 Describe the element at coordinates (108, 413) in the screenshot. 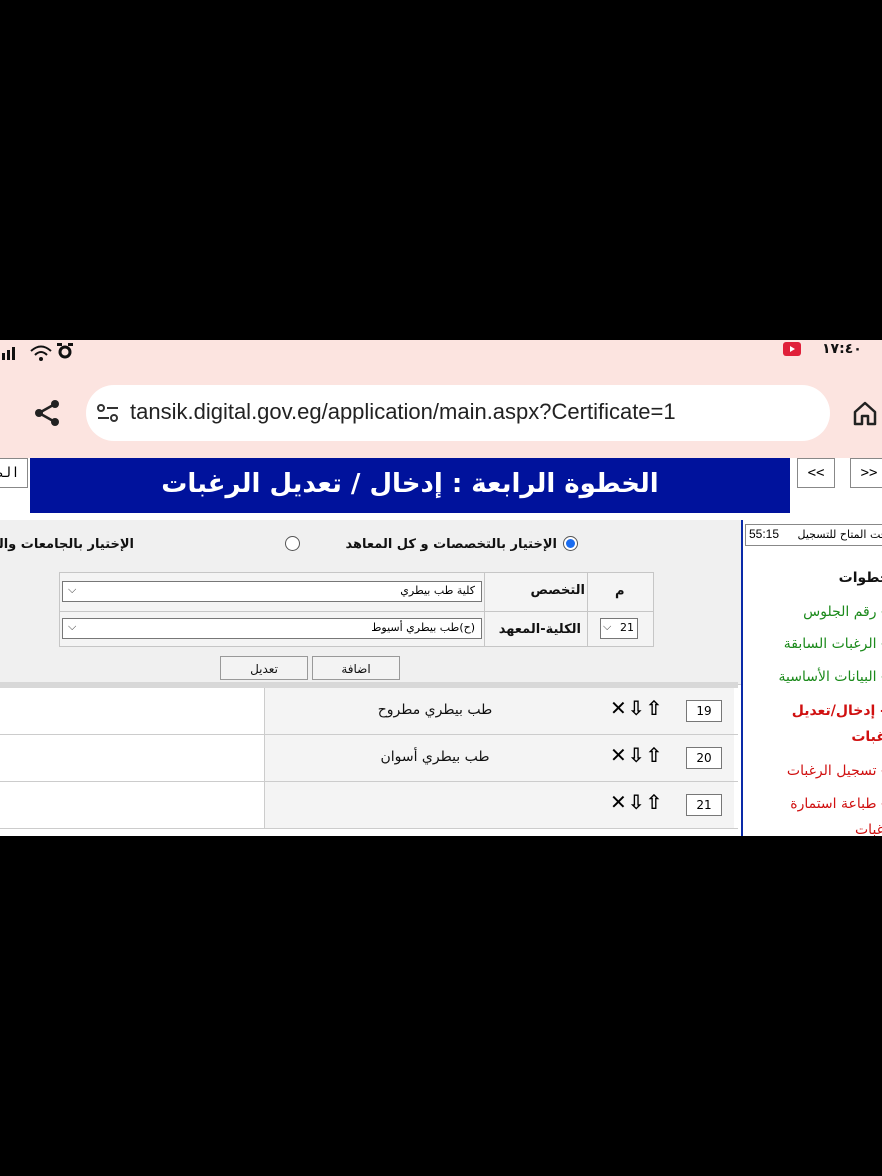

I see `site-settings-icon` at that location.